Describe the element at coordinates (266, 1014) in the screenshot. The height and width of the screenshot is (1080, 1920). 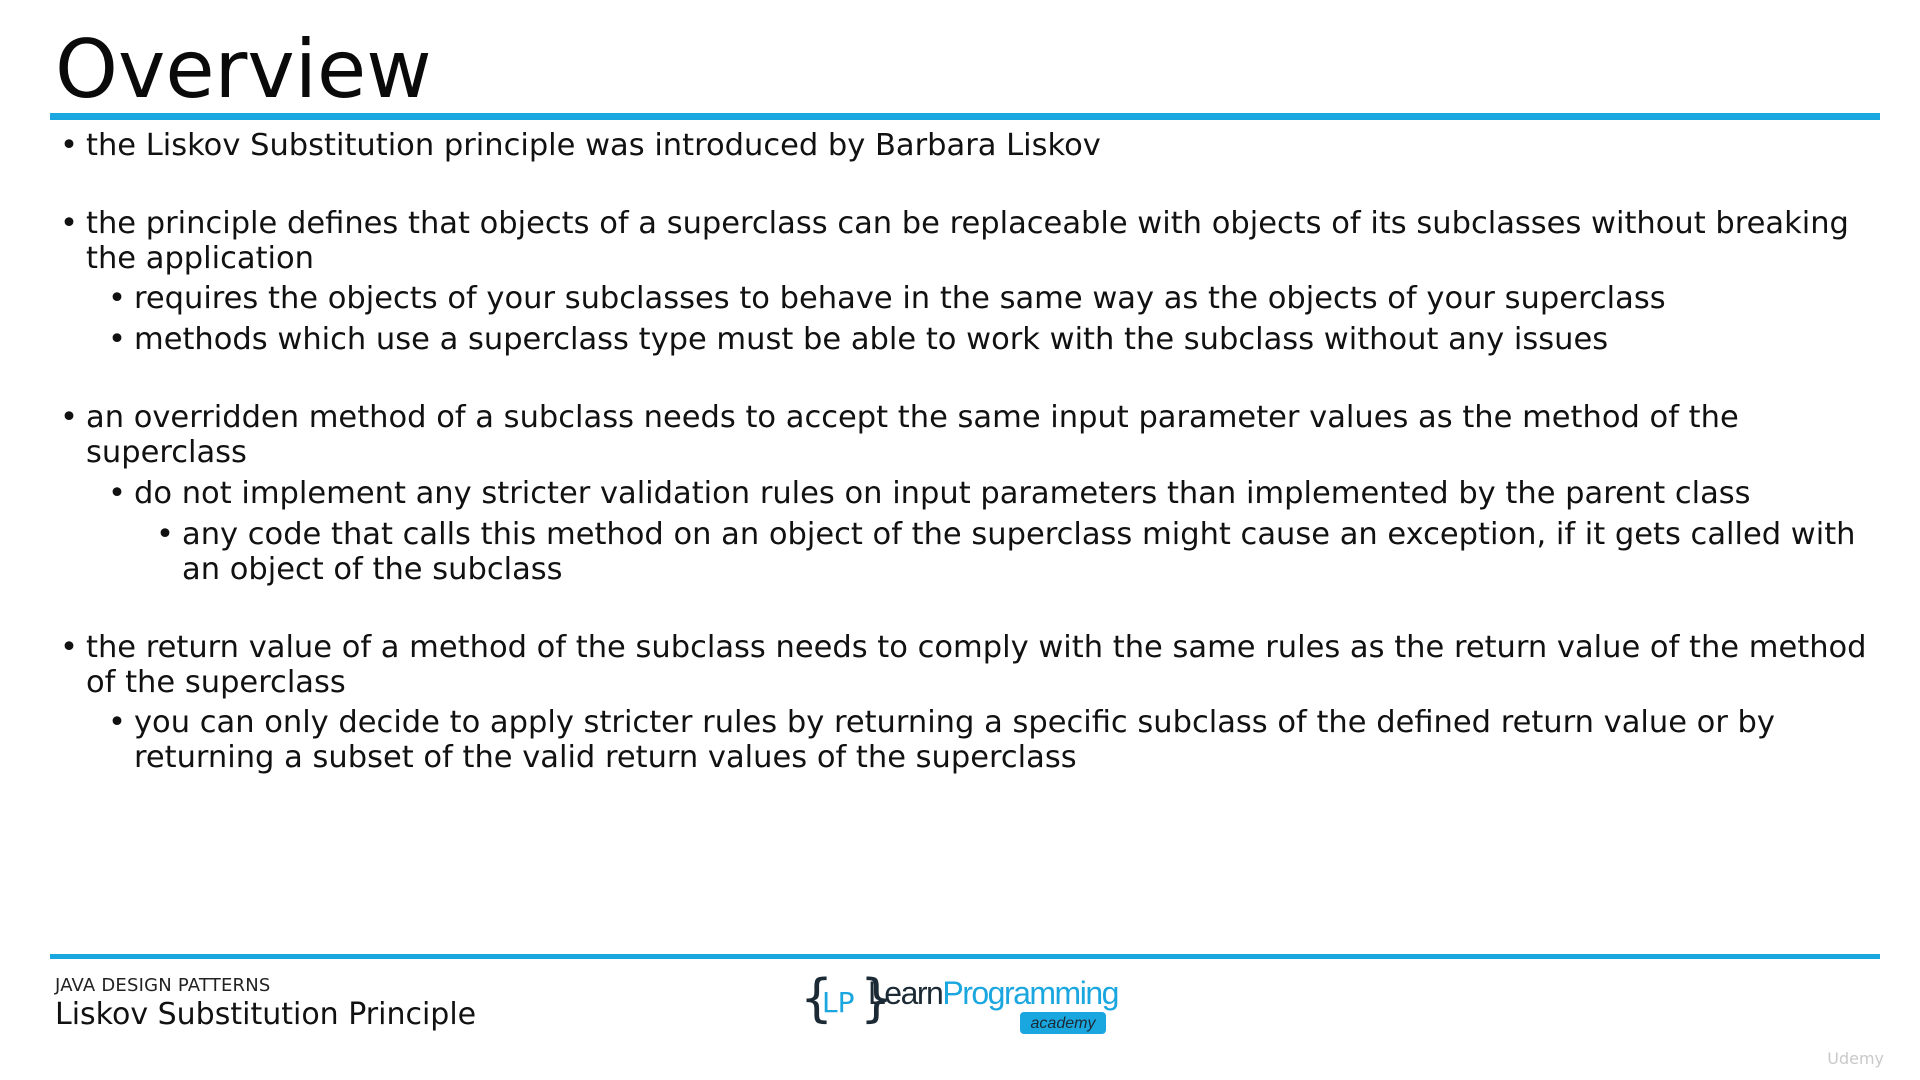
I see `lecture-topic: Liskov Substitution Principle` at that location.